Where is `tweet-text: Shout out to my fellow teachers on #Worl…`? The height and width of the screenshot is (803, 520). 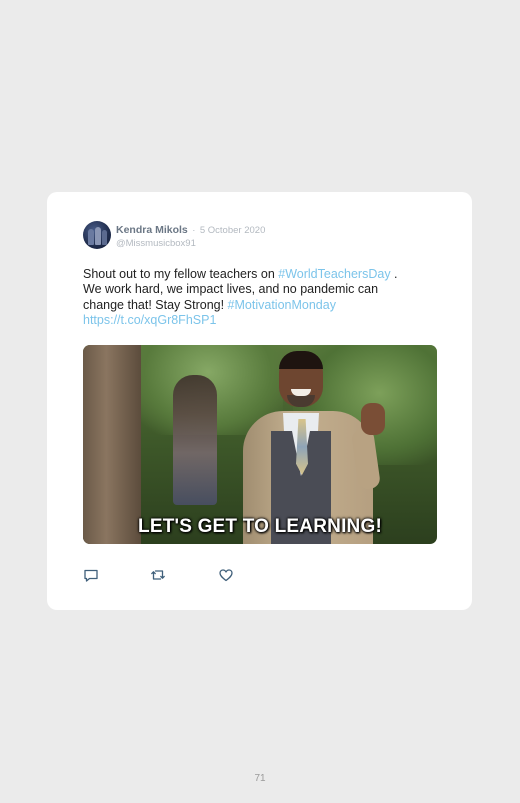 tweet-text: Shout out to my fellow teachers on #Worl… is located at coordinates (248, 297).